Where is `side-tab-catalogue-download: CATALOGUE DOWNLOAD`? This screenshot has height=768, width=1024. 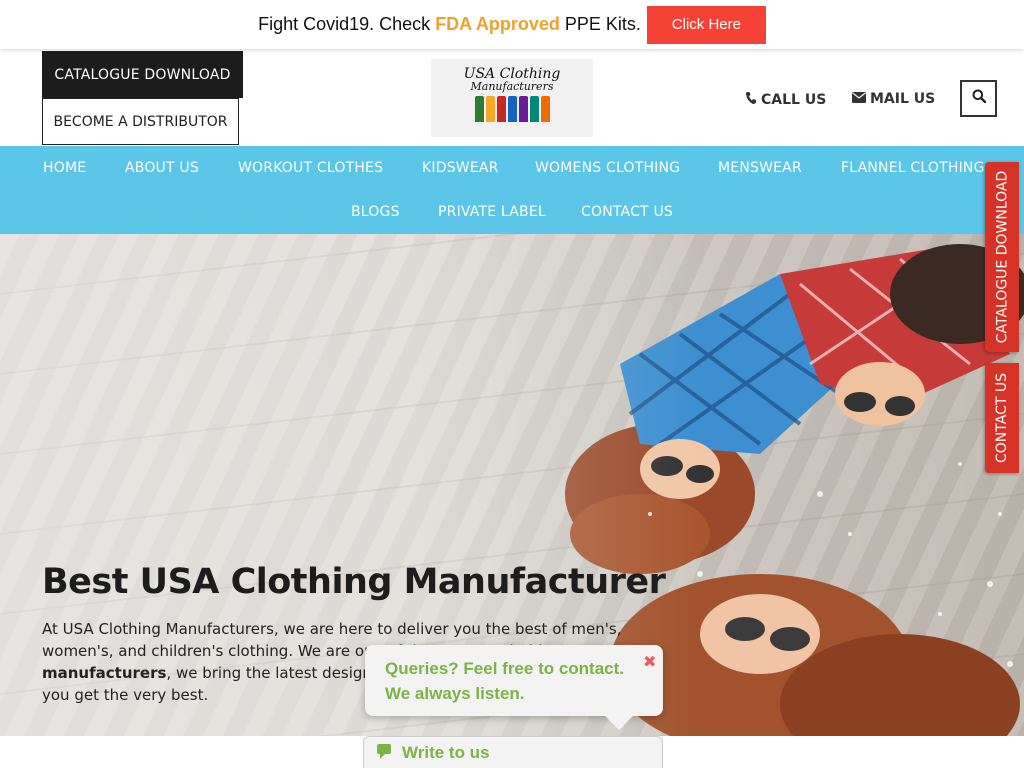 side-tab-catalogue-download: CATALOGUE DOWNLOAD is located at coordinates (1002, 257).